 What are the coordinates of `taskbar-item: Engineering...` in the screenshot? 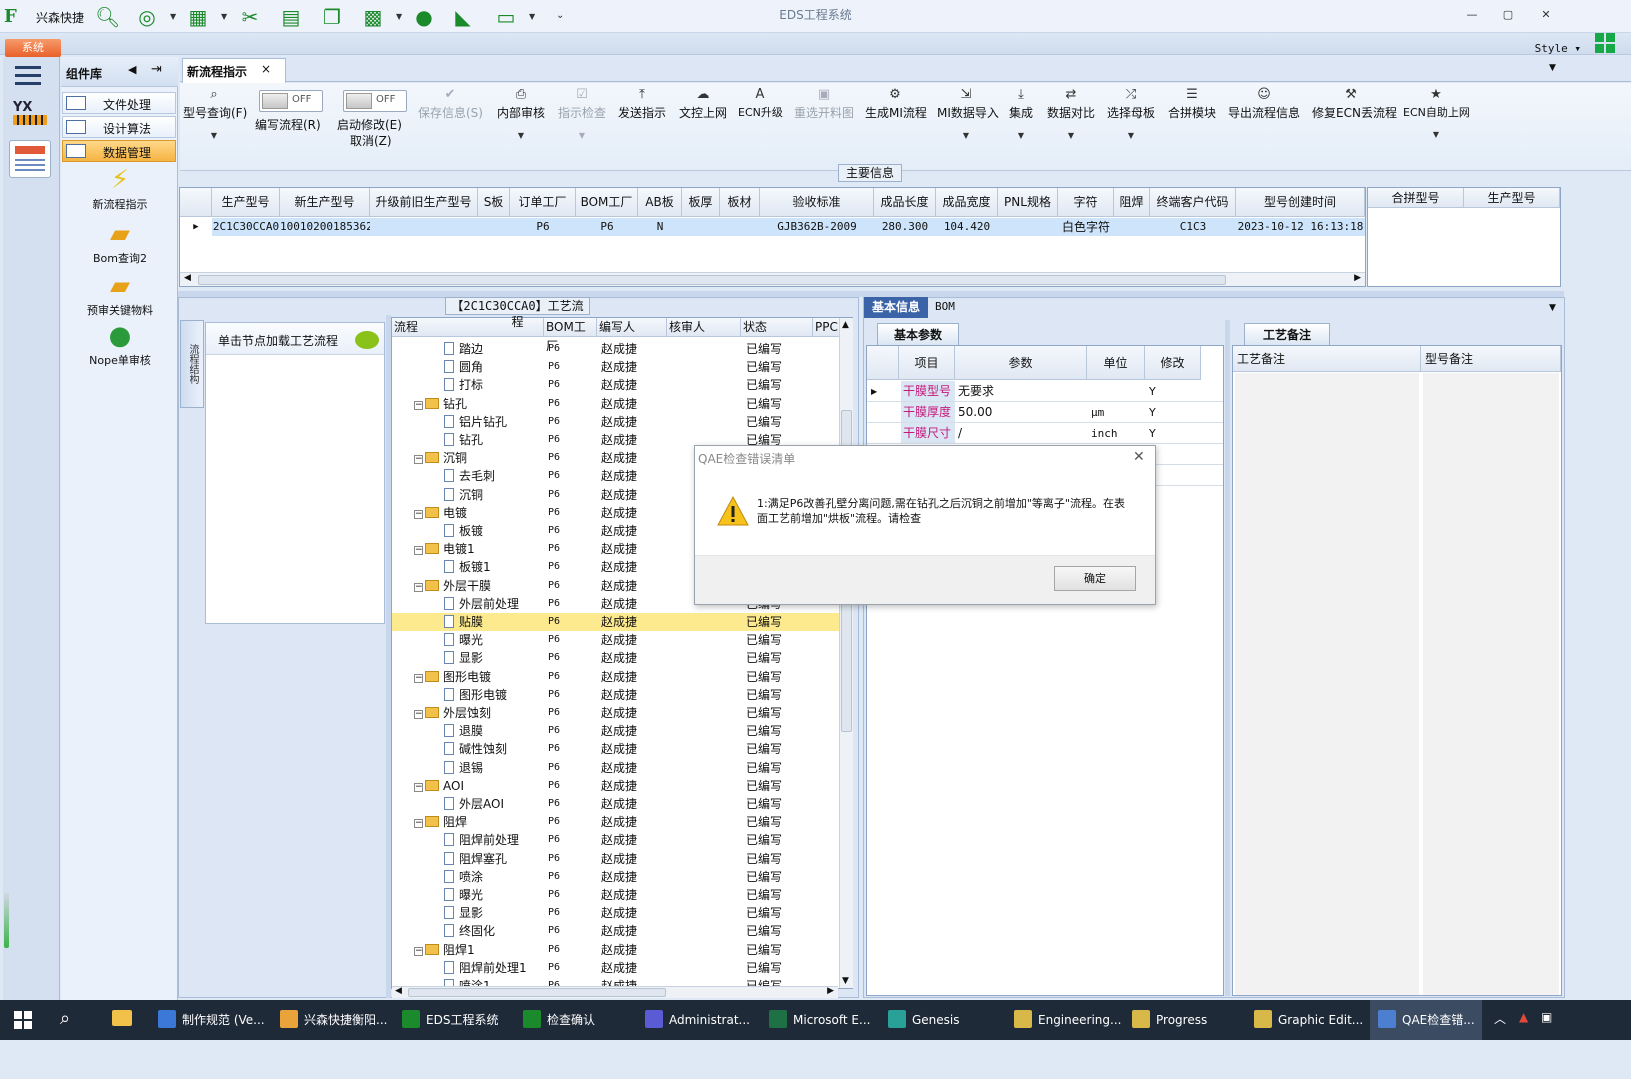 It's located at (1063, 1020).